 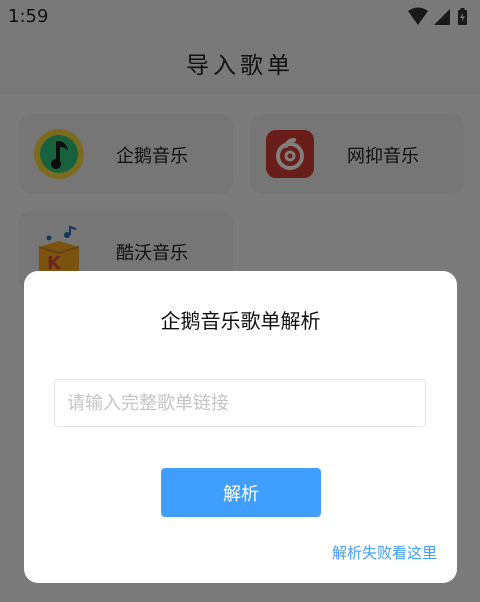 I want to click on playlist-url-input, so click(x=240, y=403).